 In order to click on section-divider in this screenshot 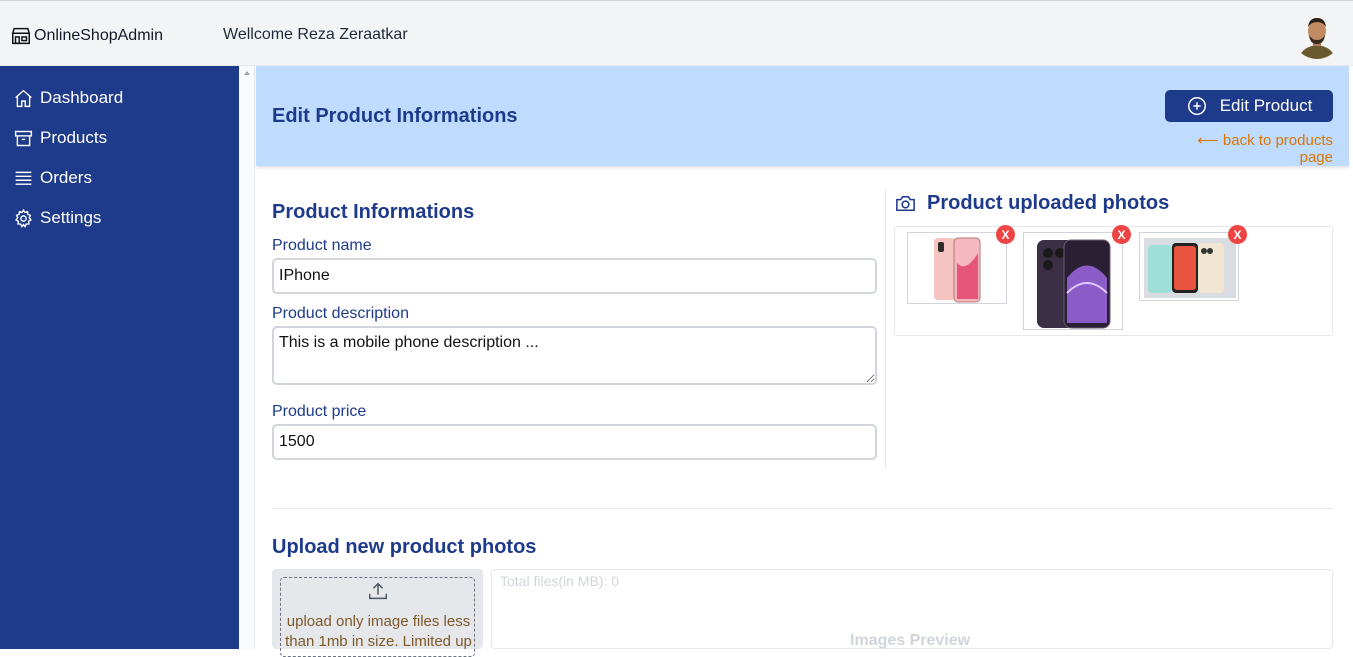, I will do `click(802, 508)`.